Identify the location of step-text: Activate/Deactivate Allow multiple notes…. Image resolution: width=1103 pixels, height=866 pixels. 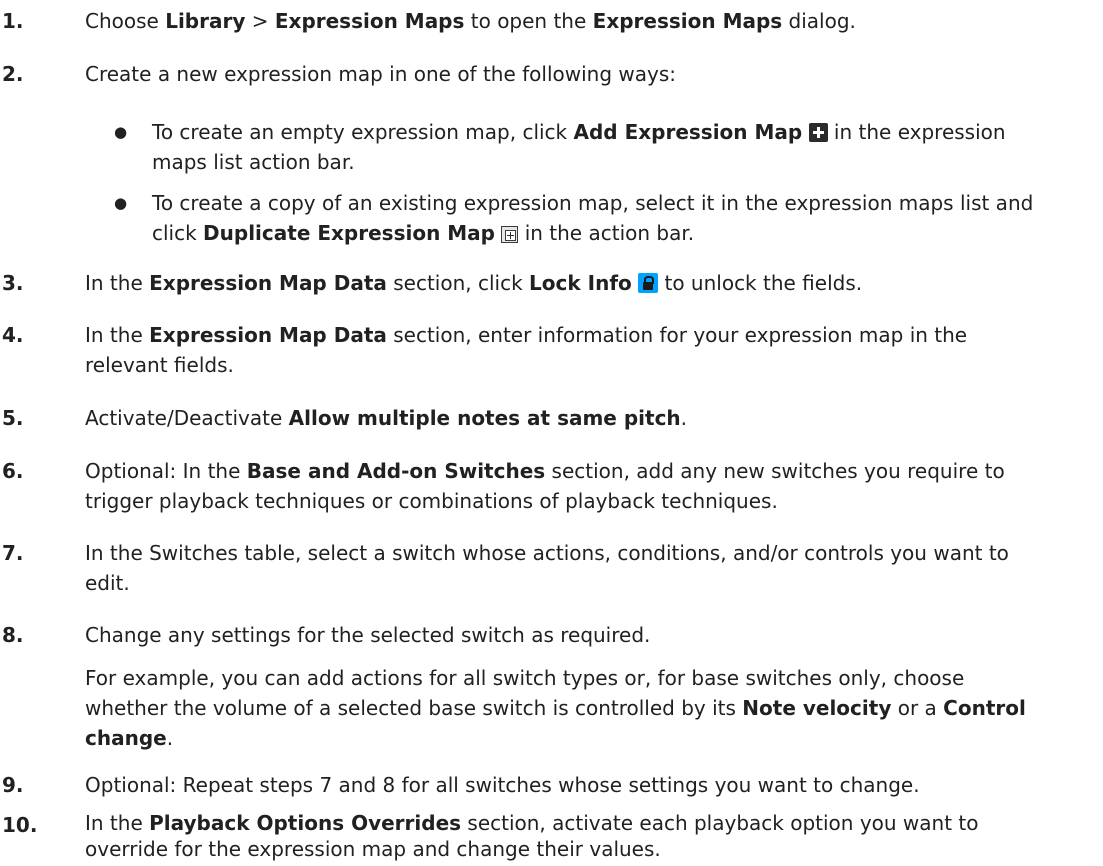
(386, 418).